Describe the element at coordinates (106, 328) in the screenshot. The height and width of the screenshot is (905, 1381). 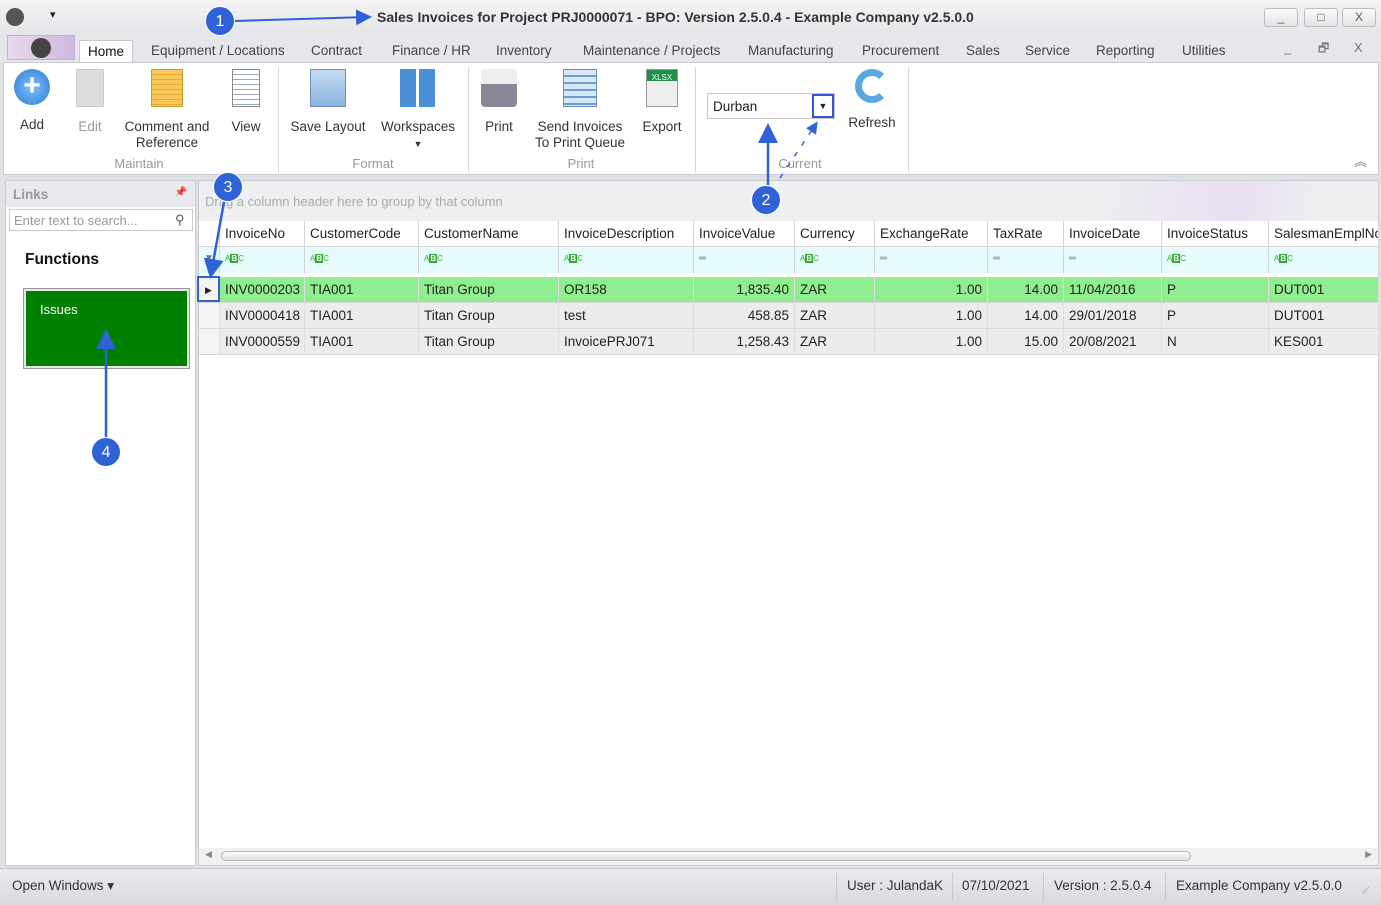
I see `issues-tile: Issues` at that location.